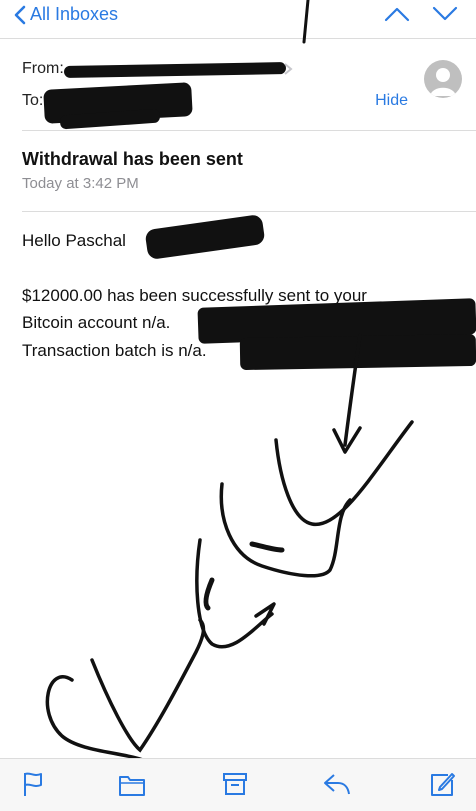 Image resolution: width=476 pixels, height=811 pixels. Describe the element at coordinates (132, 159) in the screenshot. I see `message-subject: Withdrawal has been sent` at that location.